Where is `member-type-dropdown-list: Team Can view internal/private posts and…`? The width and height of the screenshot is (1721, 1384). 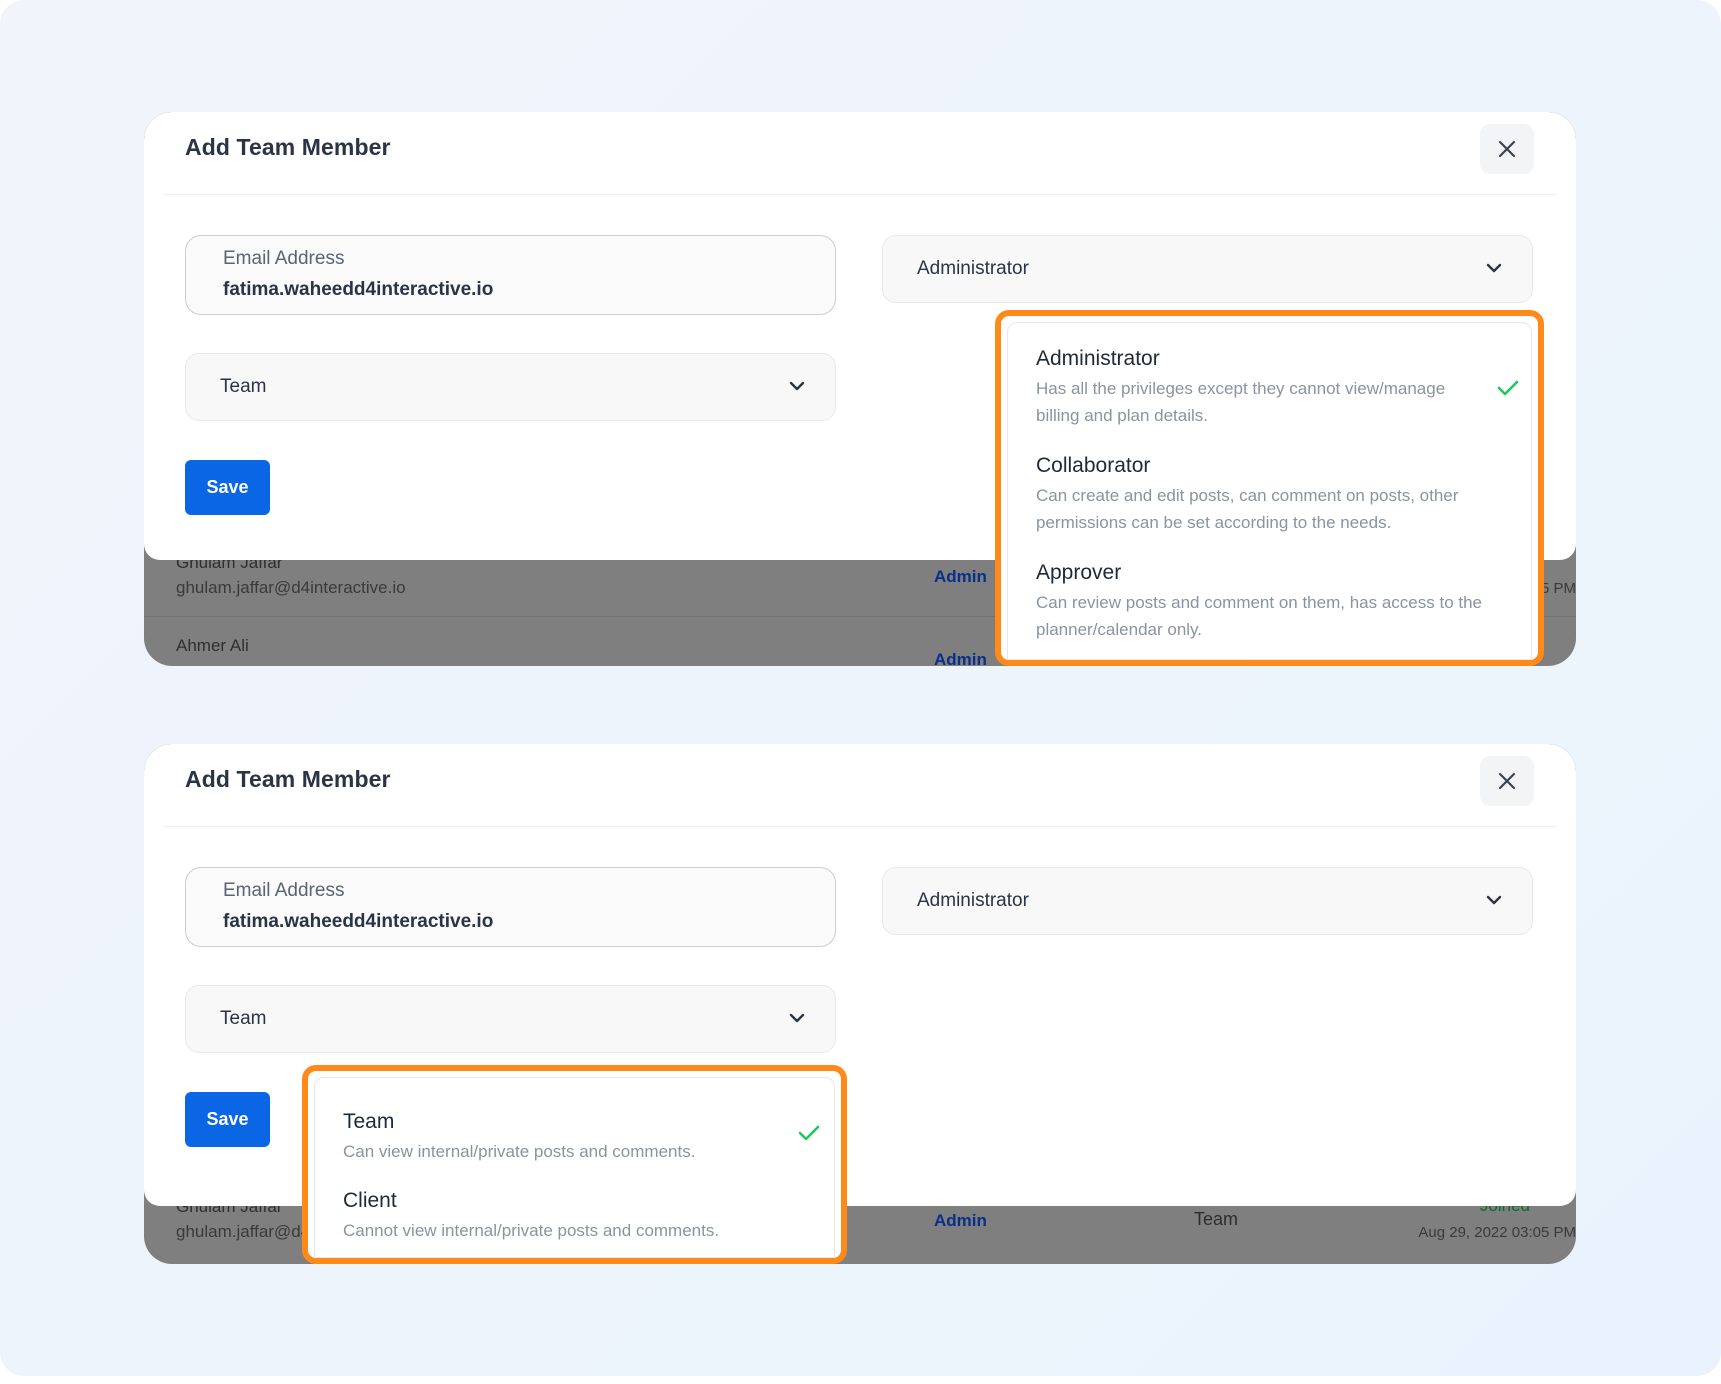
member-type-dropdown-list: Team Can view internal/private posts and… is located at coordinates (574, 1167).